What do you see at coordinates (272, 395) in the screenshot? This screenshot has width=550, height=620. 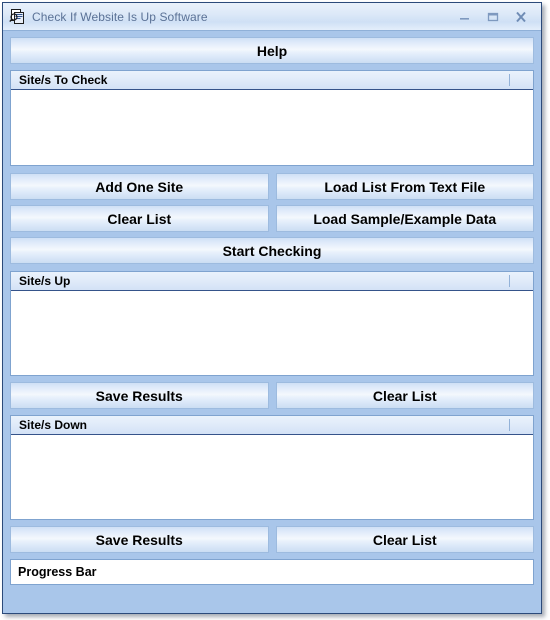 I see `sites-up-actions-row: Save Results Clear List` at bounding box center [272, 395].